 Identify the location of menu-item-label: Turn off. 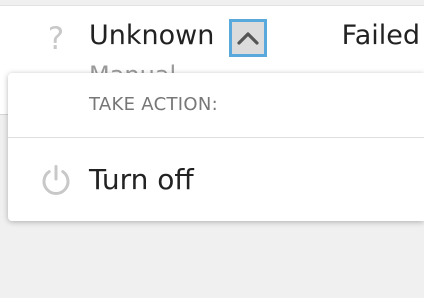
(141, 179).